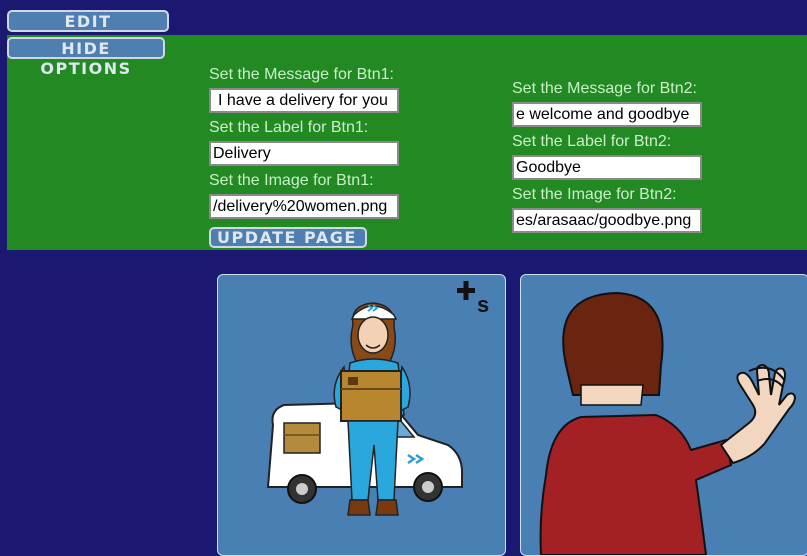  What do you see at coordinates (607, 167) in the screenshot?
I see `btn2-label-input: Goodbye` at bounding box center [607, 167].